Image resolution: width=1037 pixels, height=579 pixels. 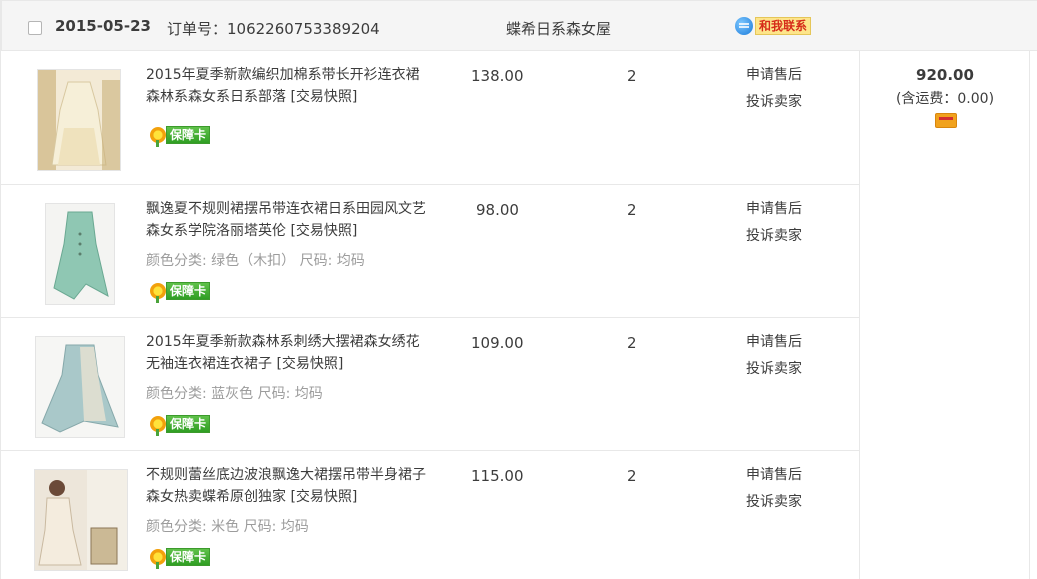 What do you see at coordinates (744, 26) in the screenshot?
I see `chat-bubble-icon` at bounding box center [744, 26].